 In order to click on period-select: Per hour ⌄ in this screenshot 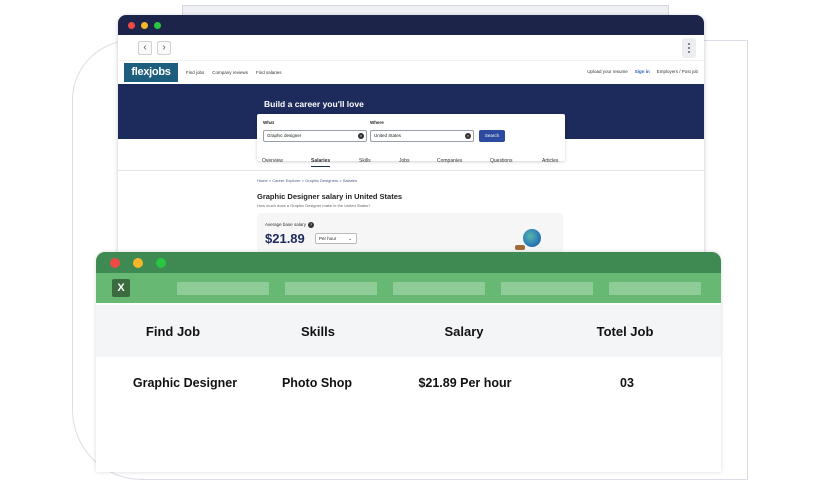, I will do `click(336, 238)`.